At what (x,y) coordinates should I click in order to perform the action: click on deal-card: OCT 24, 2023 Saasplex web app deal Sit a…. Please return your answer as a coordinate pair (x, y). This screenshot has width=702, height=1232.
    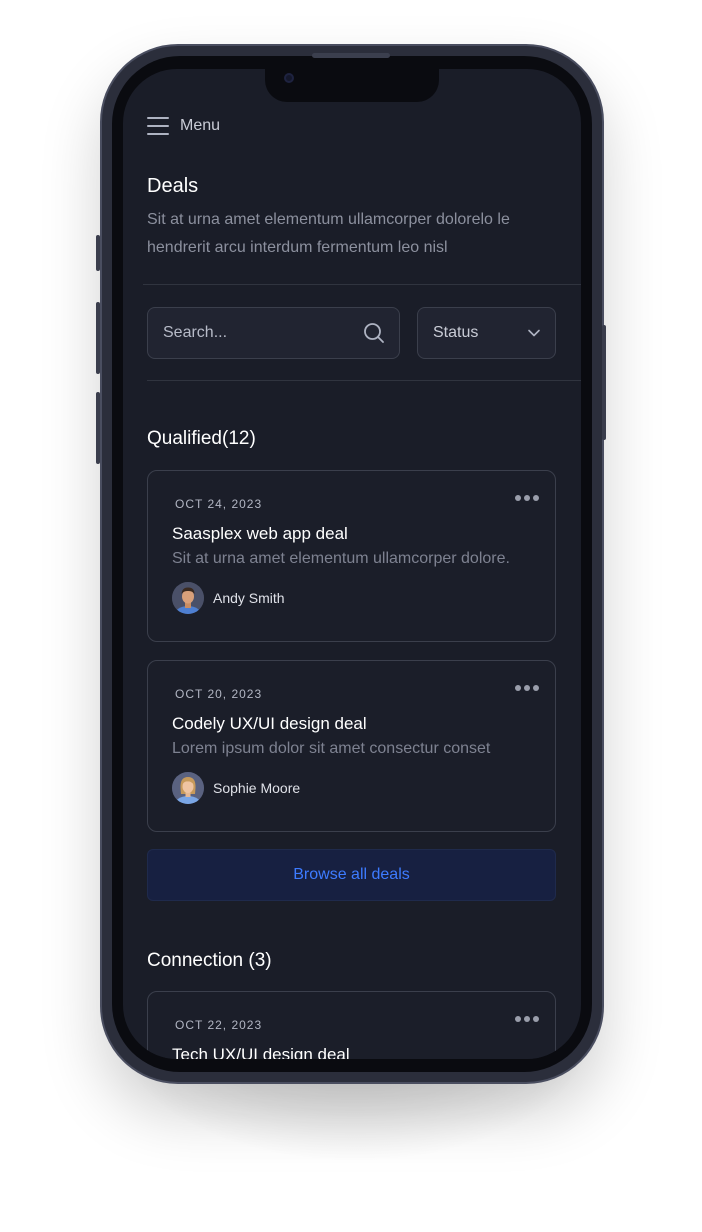
    Looking at the image, I should click on (351, 556).